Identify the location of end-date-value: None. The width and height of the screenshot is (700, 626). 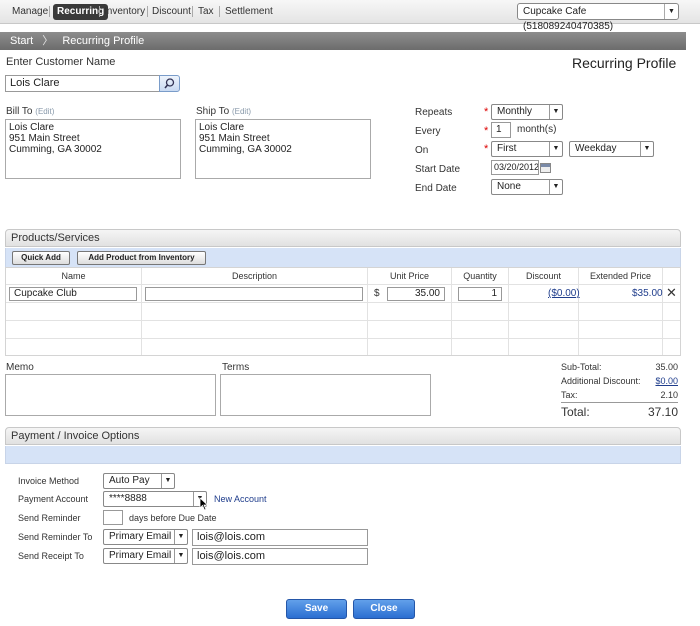
(509, 186).